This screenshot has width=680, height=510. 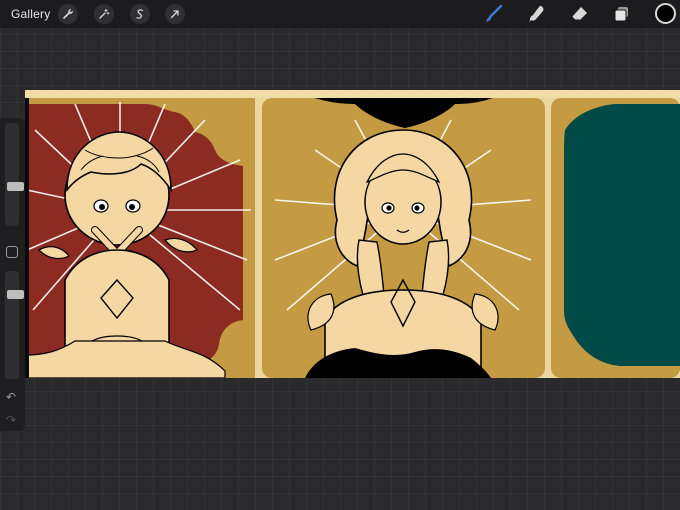 What do you see at coordinates (11, 420) in the screenshot?
I see `redo-icon: ↷` at bounding box center [11, 420].